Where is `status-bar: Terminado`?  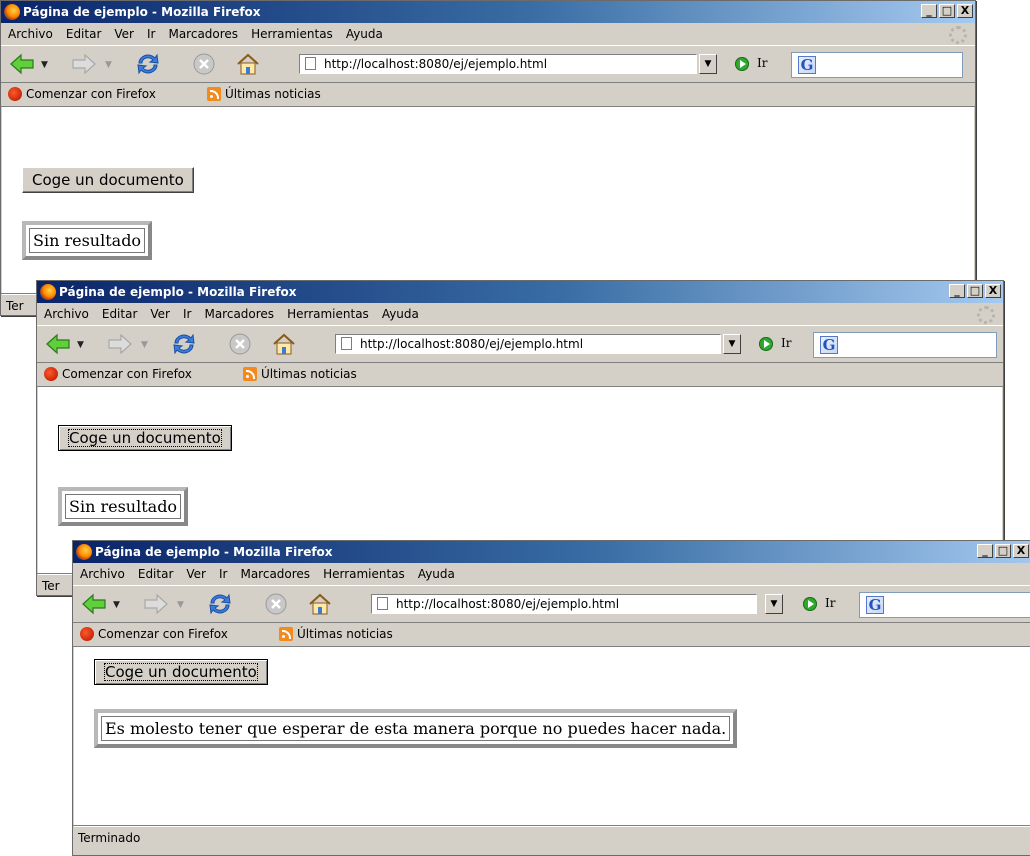
status-bar: Terminado is located at coordinates (551, 837).